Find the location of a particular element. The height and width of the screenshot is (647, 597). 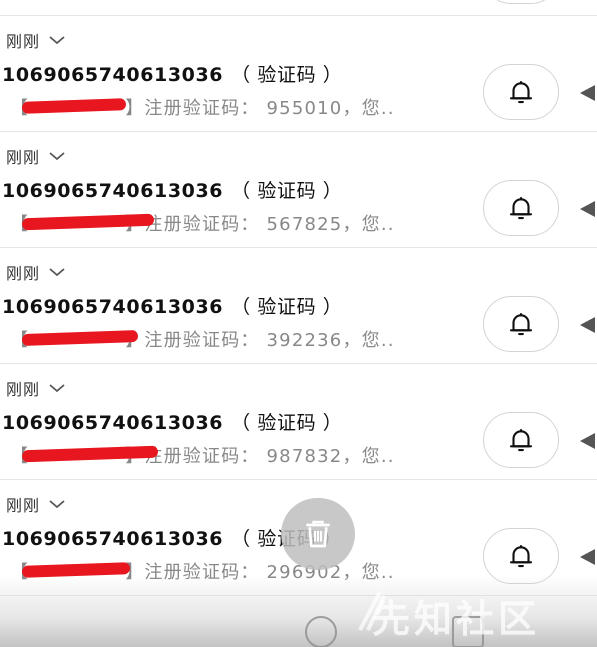

preview-text: 注册验证码： 794638，您.. is located at coordinates (269, 1).